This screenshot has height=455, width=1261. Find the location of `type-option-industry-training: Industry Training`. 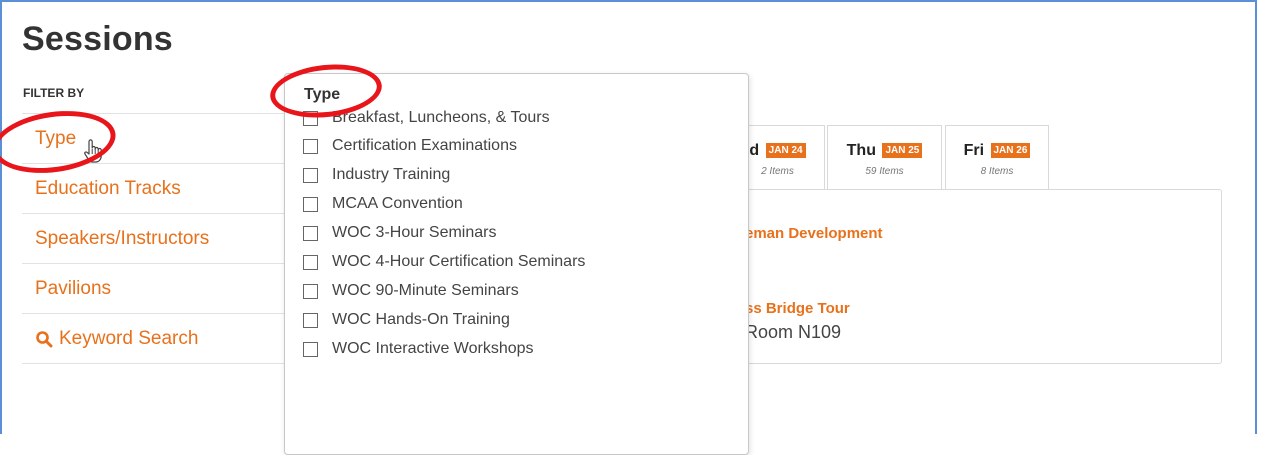

type-option-industry-training: Industry Training is located at coordinates (376, 175).